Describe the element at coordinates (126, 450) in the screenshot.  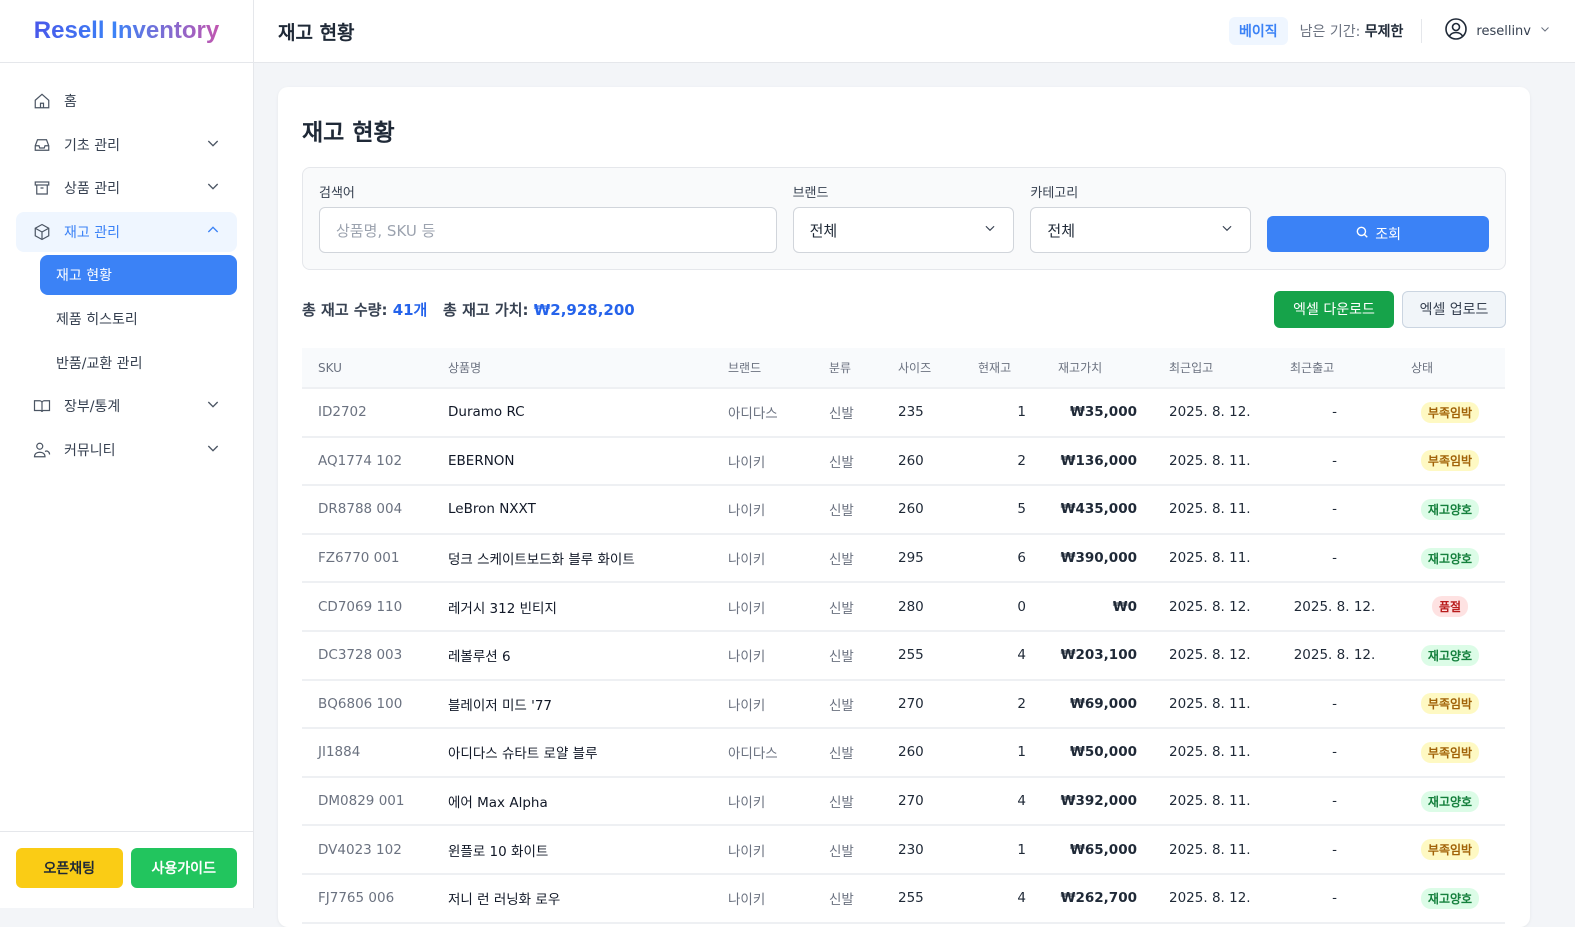
I see `sidebar-item-community: 커뮤니티` at that location.